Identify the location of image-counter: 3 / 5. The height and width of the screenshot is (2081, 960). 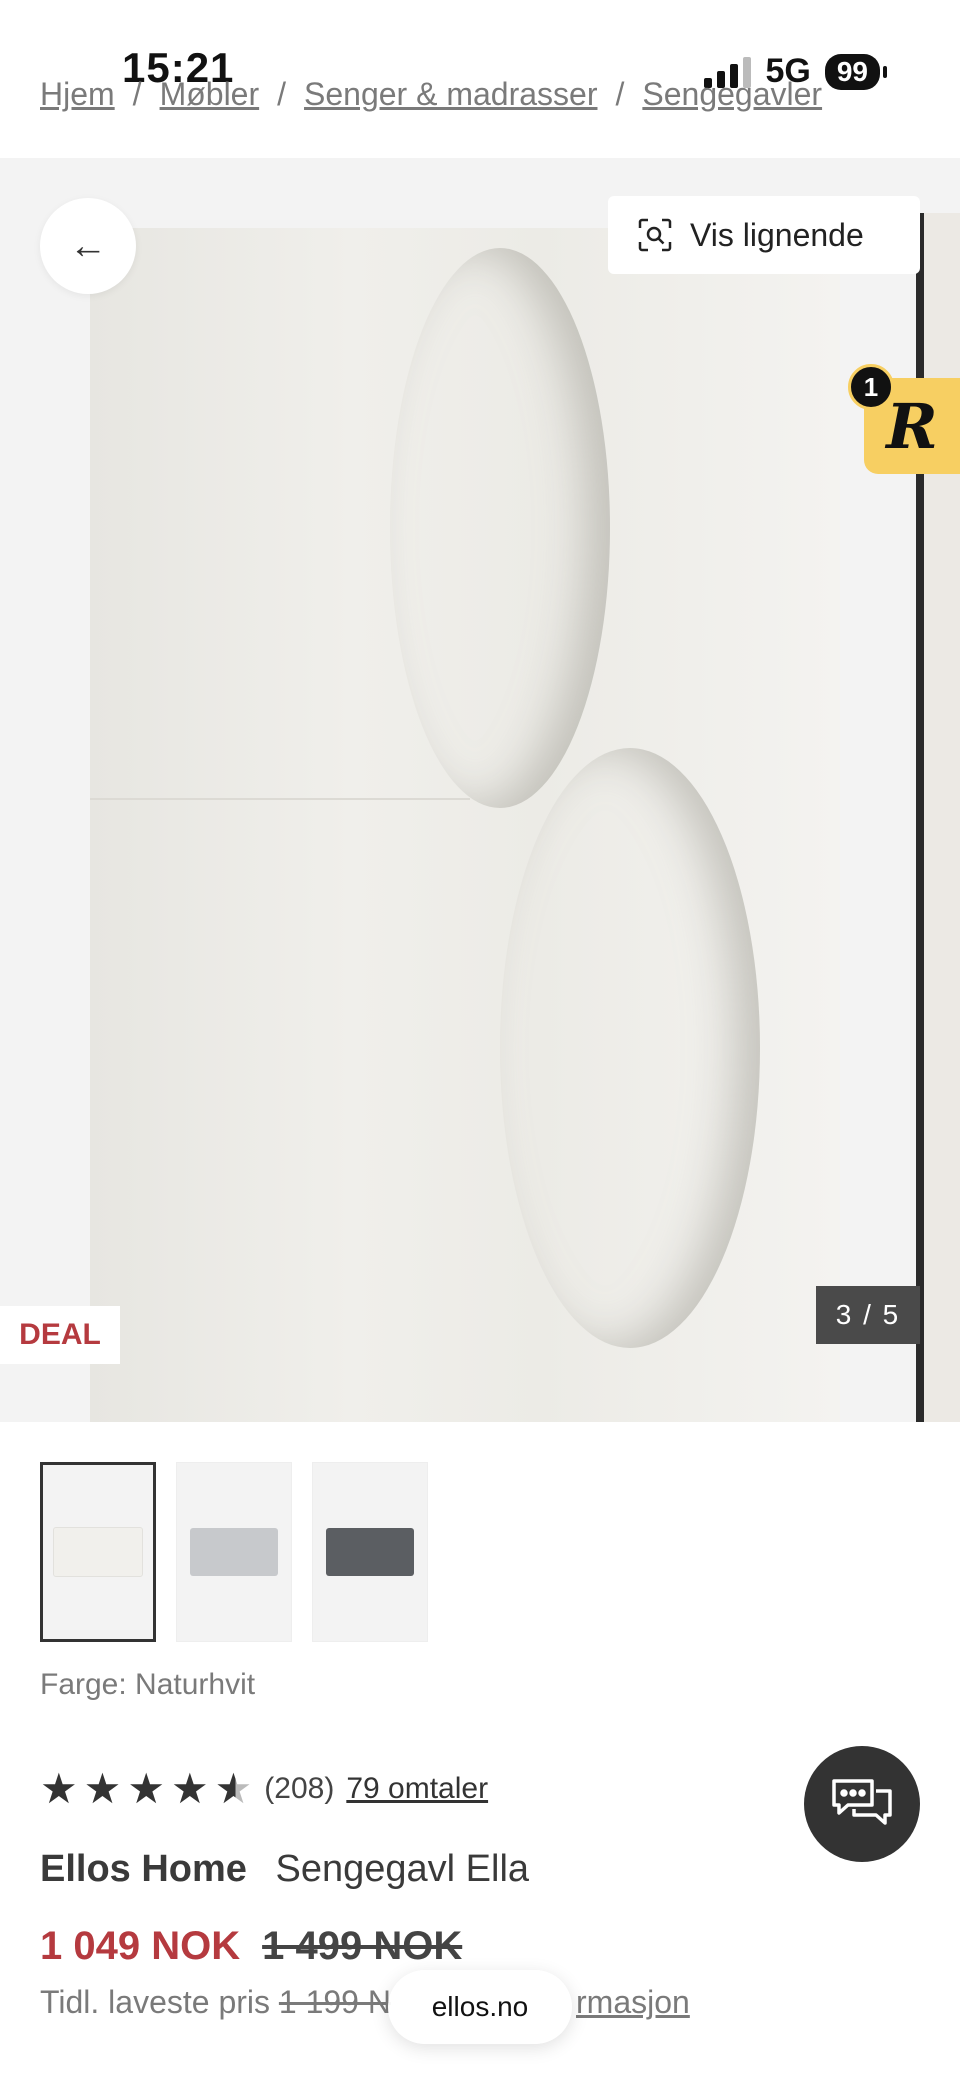
(868, 1315).